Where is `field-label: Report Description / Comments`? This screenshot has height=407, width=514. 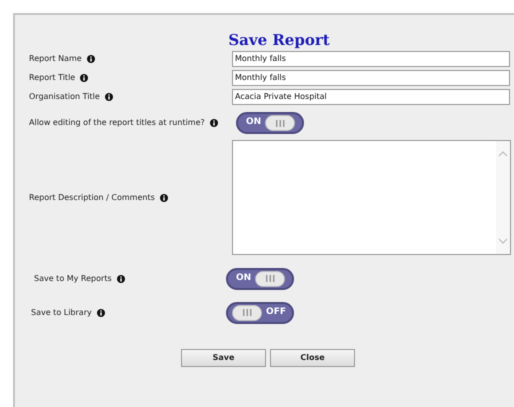 field-label: Report Description / Comments is located at coordinates (92, 198).